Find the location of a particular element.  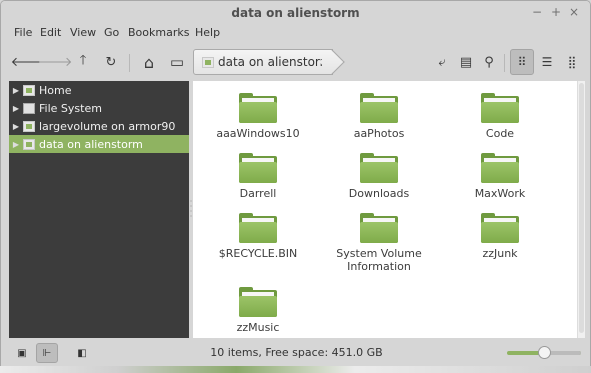

vertical-scrollbar is located at coordinates (581, 209).